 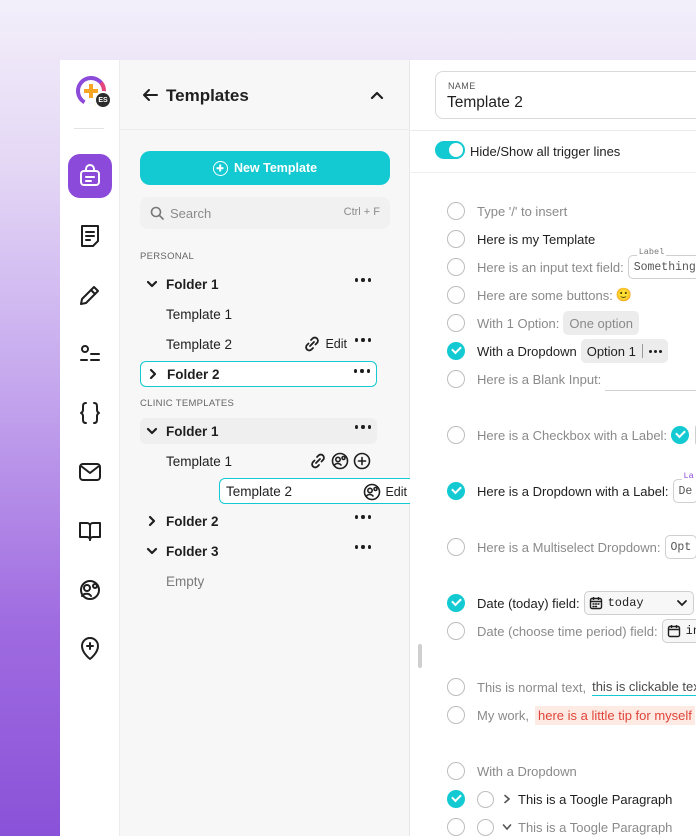 I want to click on field-value: Something, so click(x=664, y=267).